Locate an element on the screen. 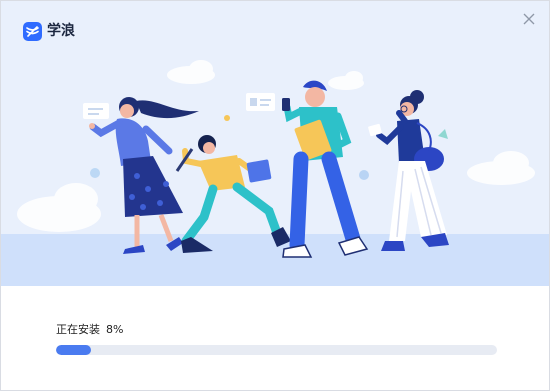 Image resolution: width=550 pixels, height=391 pixels. install-progress-bar is located at coordinates (276, 350).